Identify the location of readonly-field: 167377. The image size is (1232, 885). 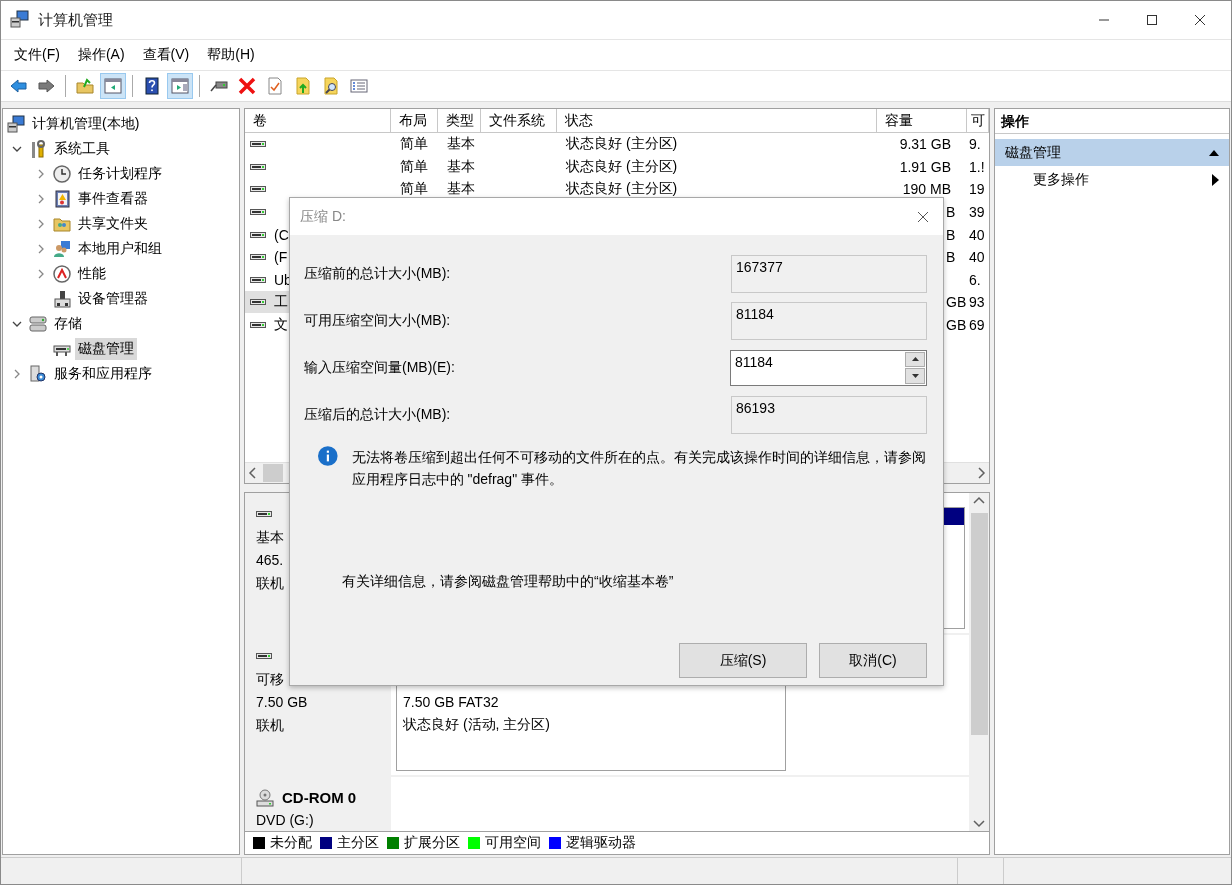
(829, 273).